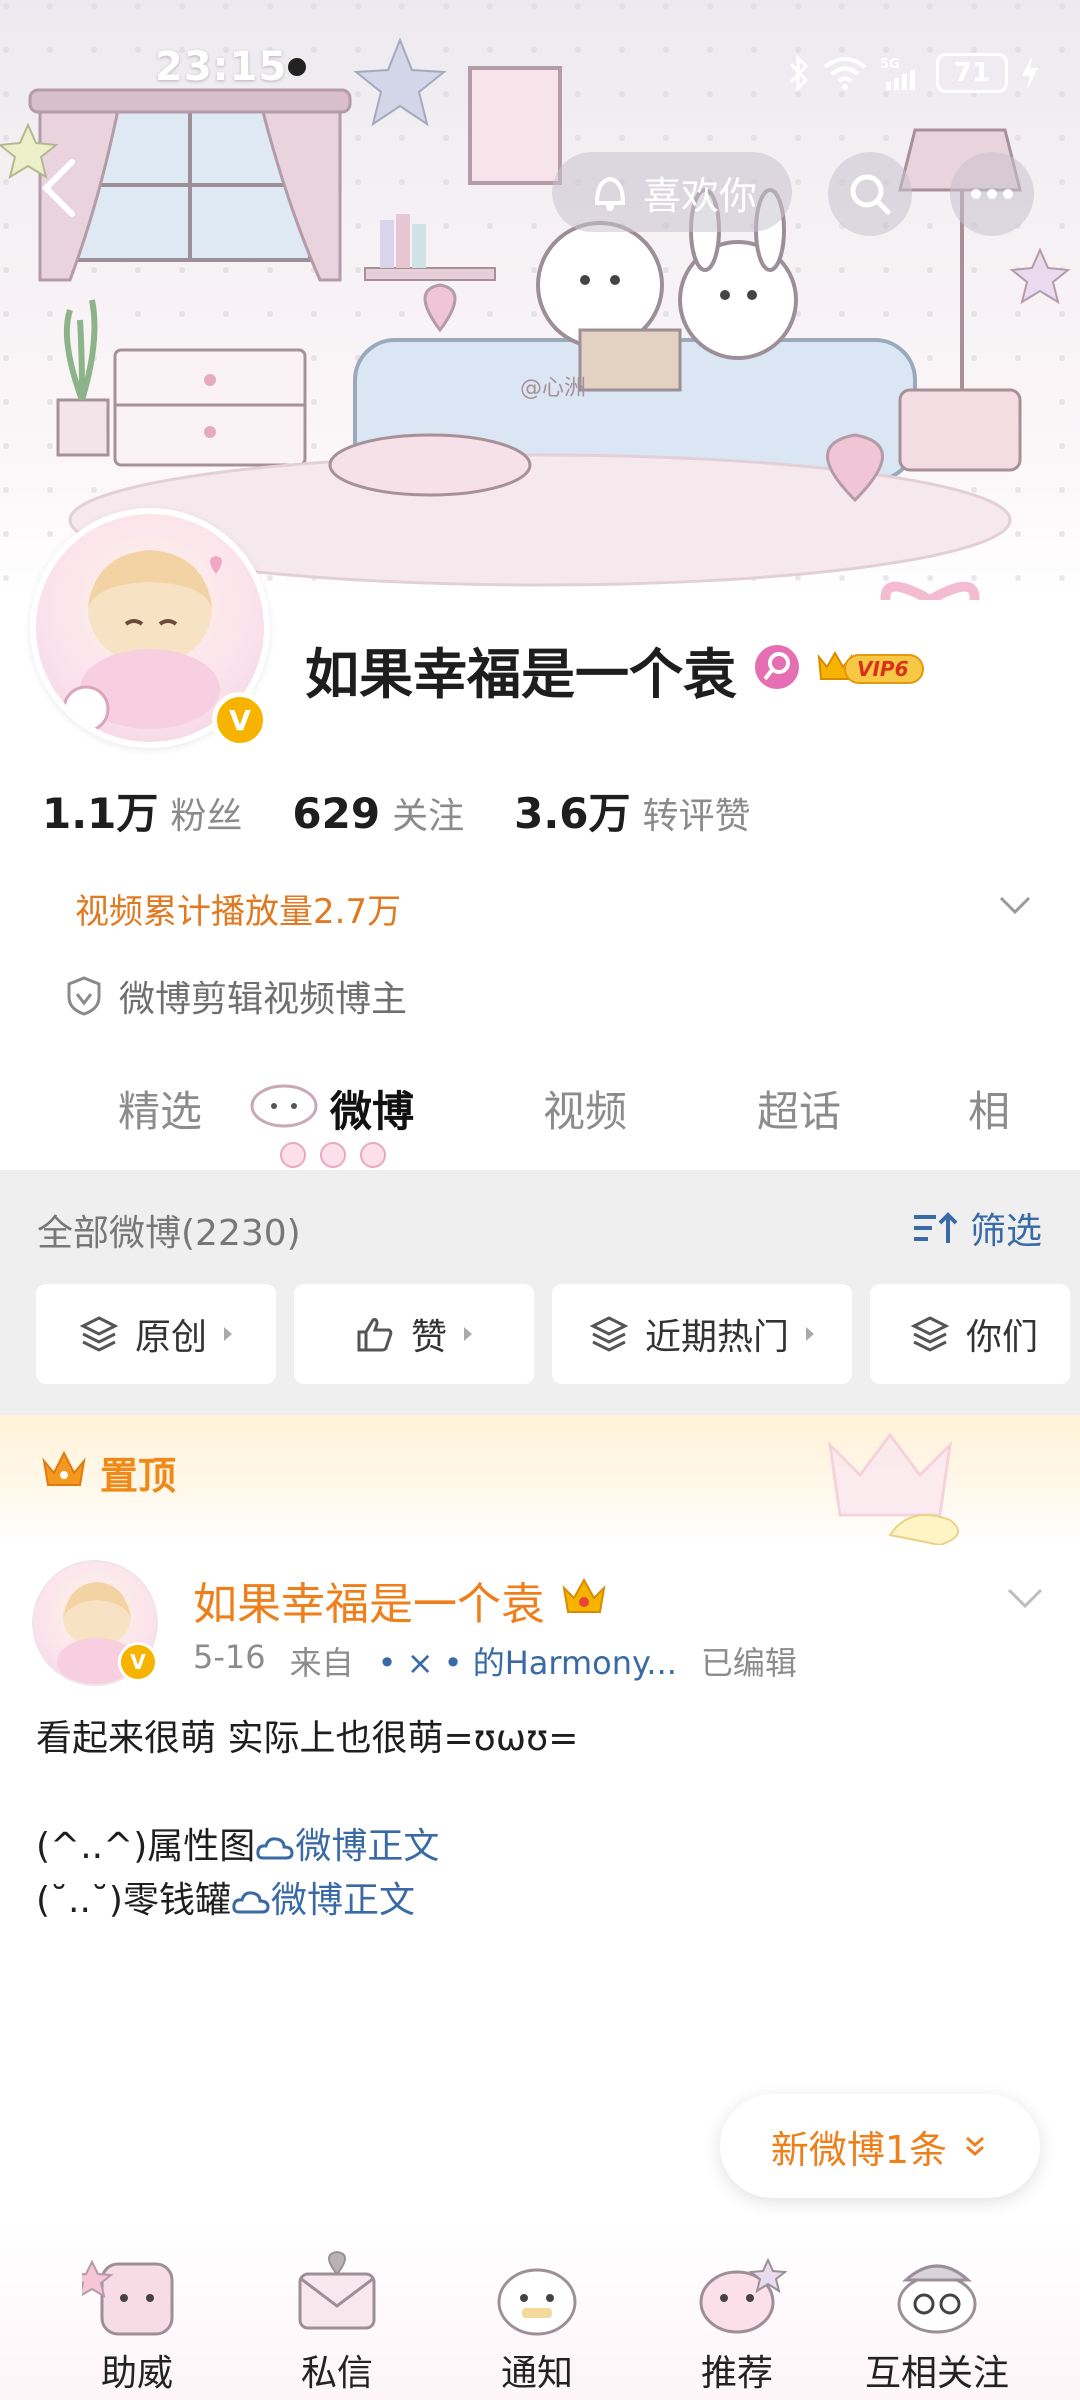  I want to click on post-verified-badge: V, so click(138, 1662).